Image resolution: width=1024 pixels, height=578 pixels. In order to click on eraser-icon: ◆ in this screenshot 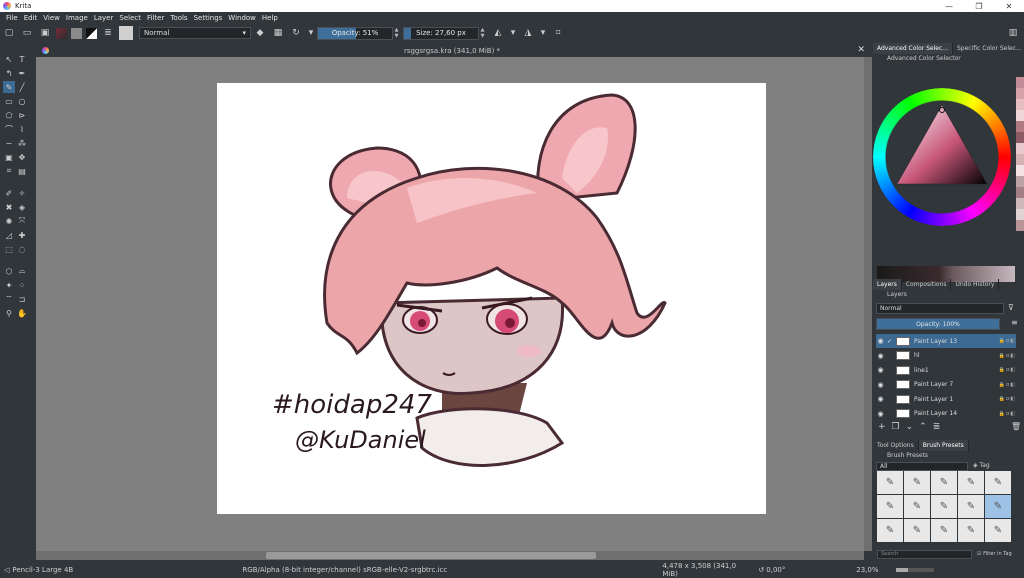, I will do `click(260, 33)`.